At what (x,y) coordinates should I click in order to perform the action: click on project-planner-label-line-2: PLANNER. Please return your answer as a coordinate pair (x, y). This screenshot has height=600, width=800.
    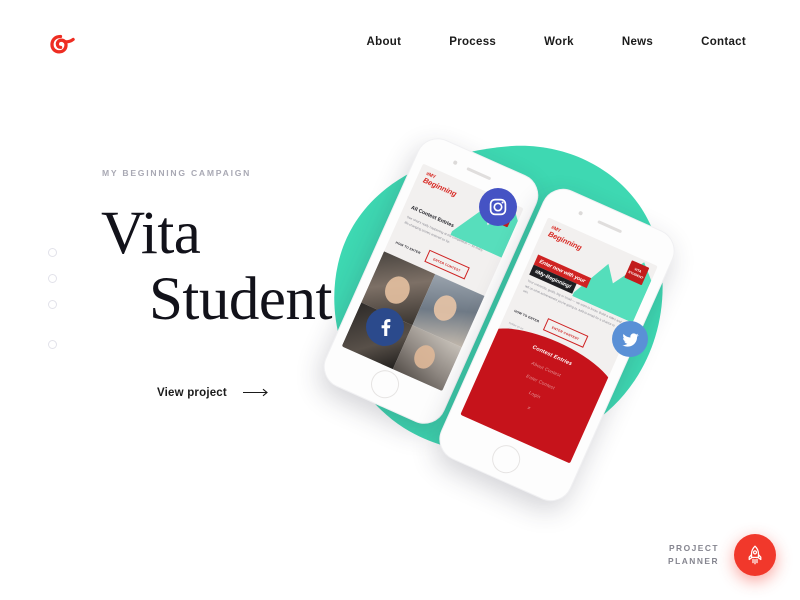
    Looking at the image, I should click on (693, 561).